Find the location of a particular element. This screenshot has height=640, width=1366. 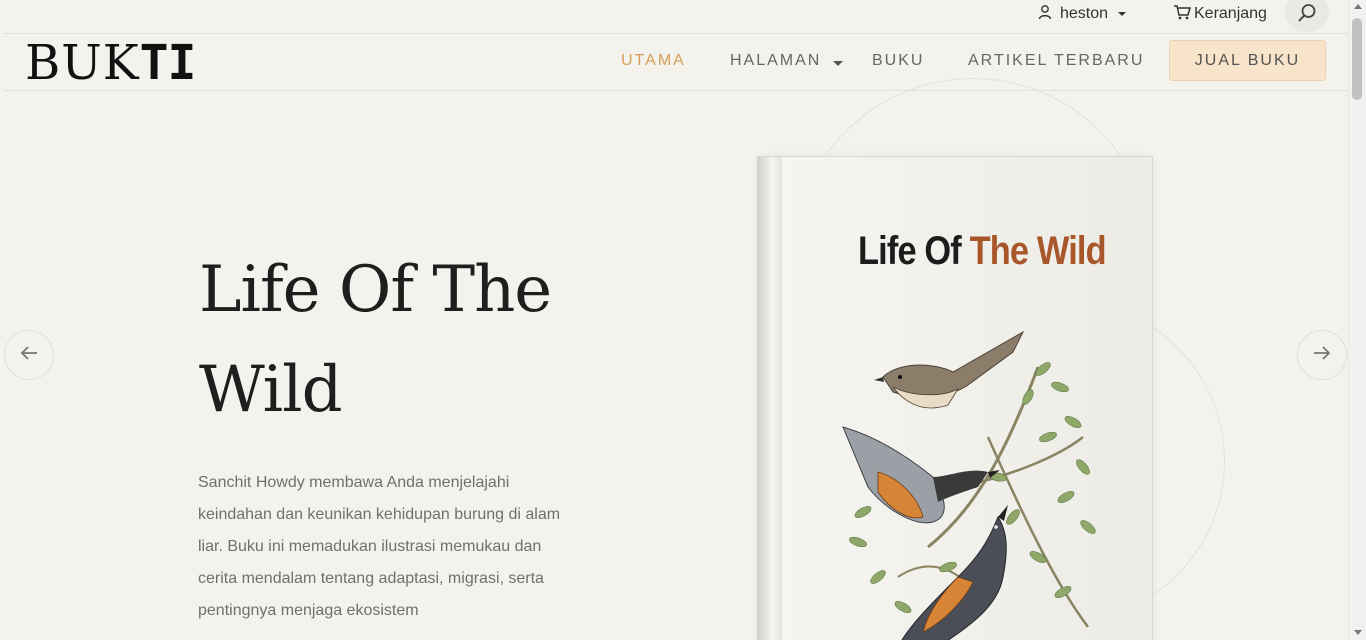

search-icon is located at coordinates (1307, 15).